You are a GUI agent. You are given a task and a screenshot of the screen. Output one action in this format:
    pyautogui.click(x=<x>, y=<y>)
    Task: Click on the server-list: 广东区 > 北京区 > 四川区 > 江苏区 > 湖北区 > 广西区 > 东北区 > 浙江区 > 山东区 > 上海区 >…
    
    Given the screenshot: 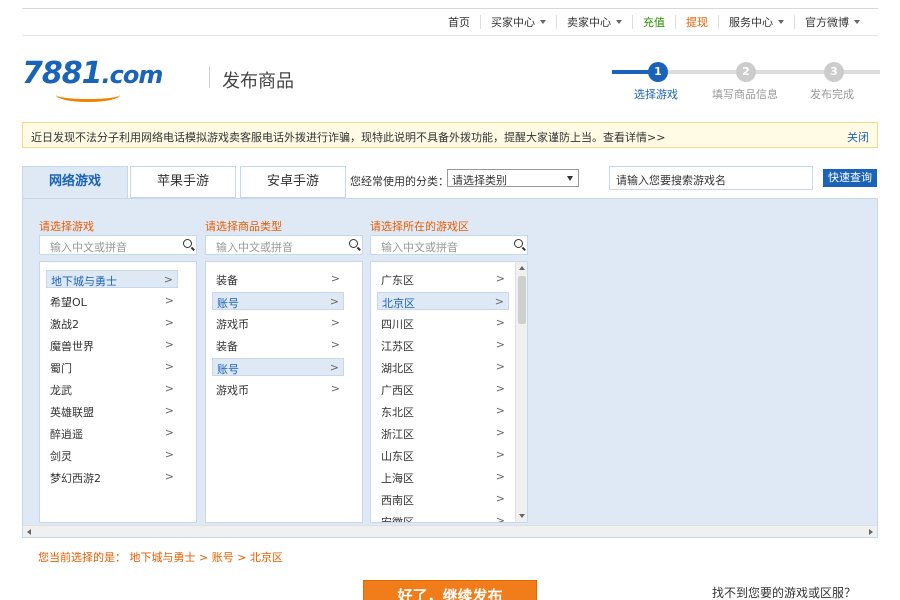 What is the action you would take?
    pyautogui.click(x=449, y=392)
    